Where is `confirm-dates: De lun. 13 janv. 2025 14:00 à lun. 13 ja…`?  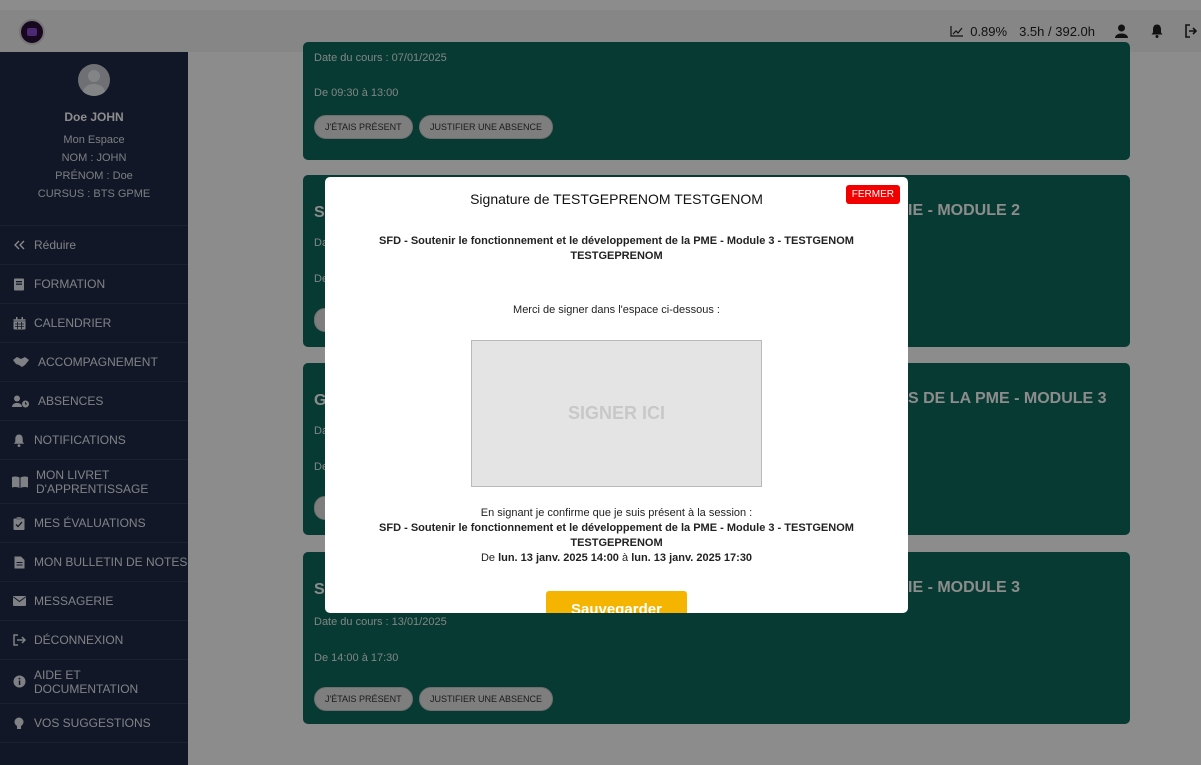 confirm-dates: De lun. 13 janv. 2025 14:00 à lun. 13 ja… is located at coordinates (616, 558).